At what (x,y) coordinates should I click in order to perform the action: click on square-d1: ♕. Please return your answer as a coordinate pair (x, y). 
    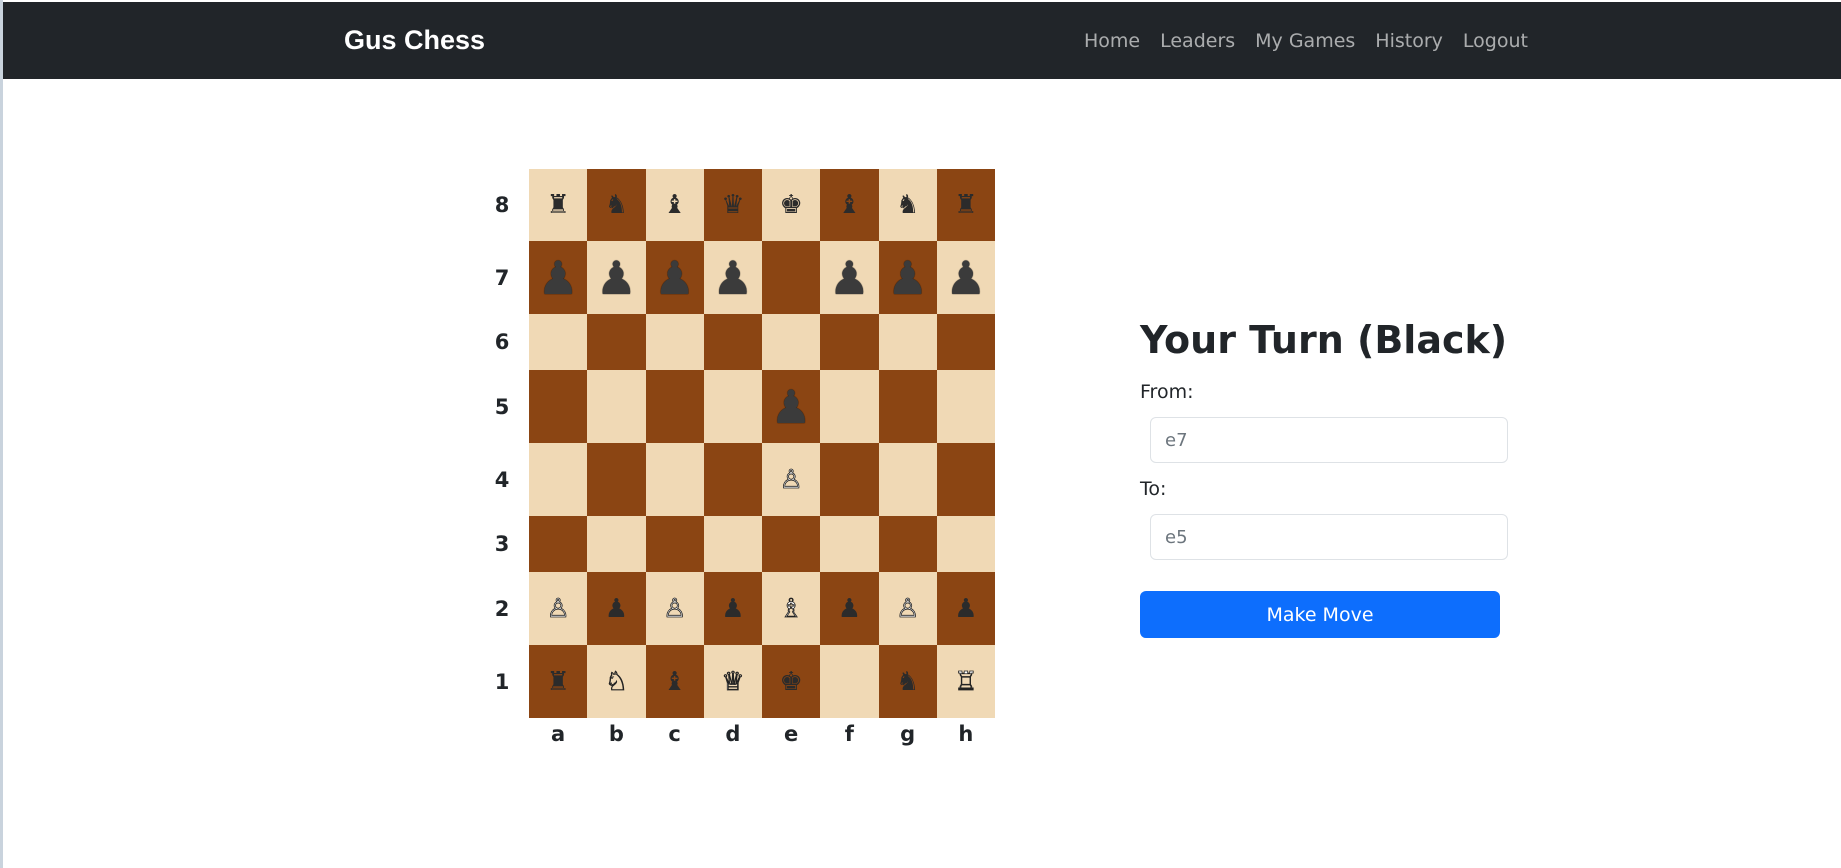
    Looking at the image, I should click on (732, 681).